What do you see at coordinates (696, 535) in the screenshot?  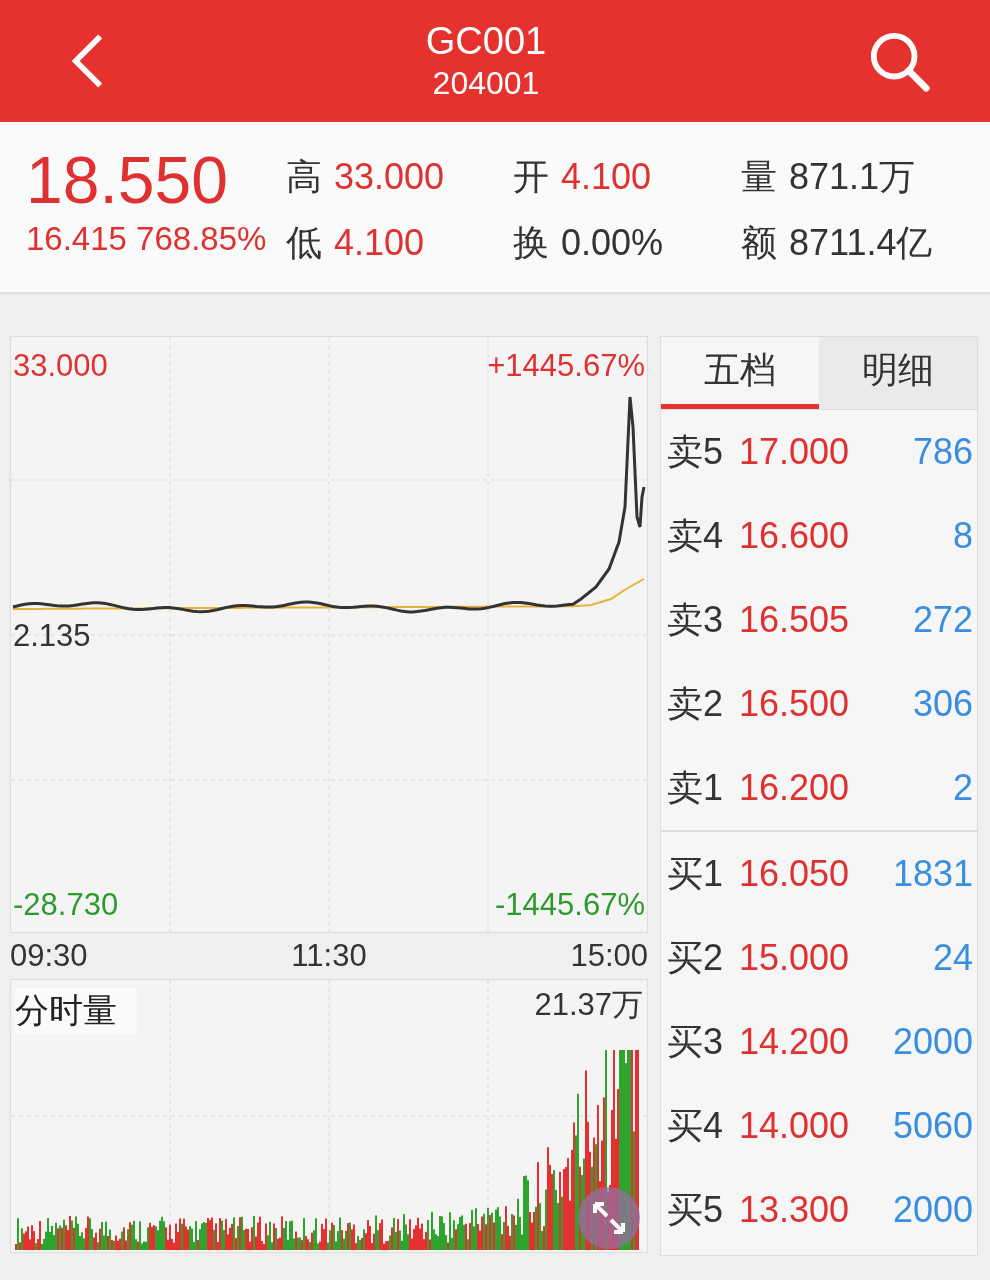 I see `order-label: 卖4` at bounding box center [696, 535].